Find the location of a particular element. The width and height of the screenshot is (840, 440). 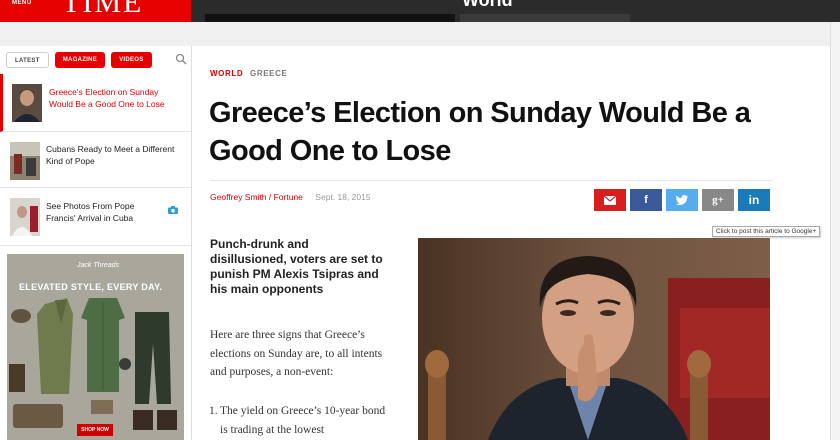

page-scrollbar is located at coordinates (835, 231).